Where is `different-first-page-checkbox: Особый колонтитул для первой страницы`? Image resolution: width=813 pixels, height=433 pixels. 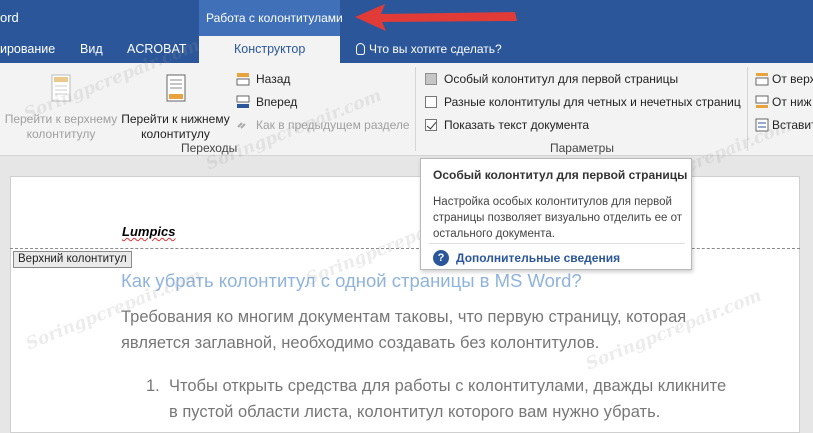 different-first-page-checkbox: Особый колонтитул для первой страницы is located at coordinates (551, 79).